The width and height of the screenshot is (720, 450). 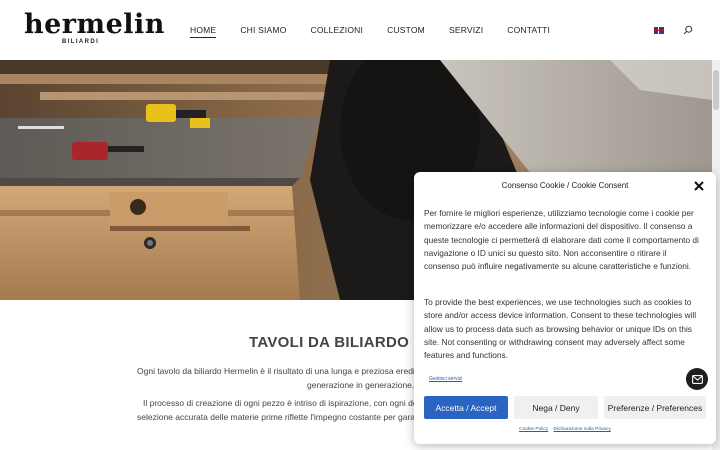 I want to click on nav-item-contatti: CONTATTI, so click(x=528, y=31).